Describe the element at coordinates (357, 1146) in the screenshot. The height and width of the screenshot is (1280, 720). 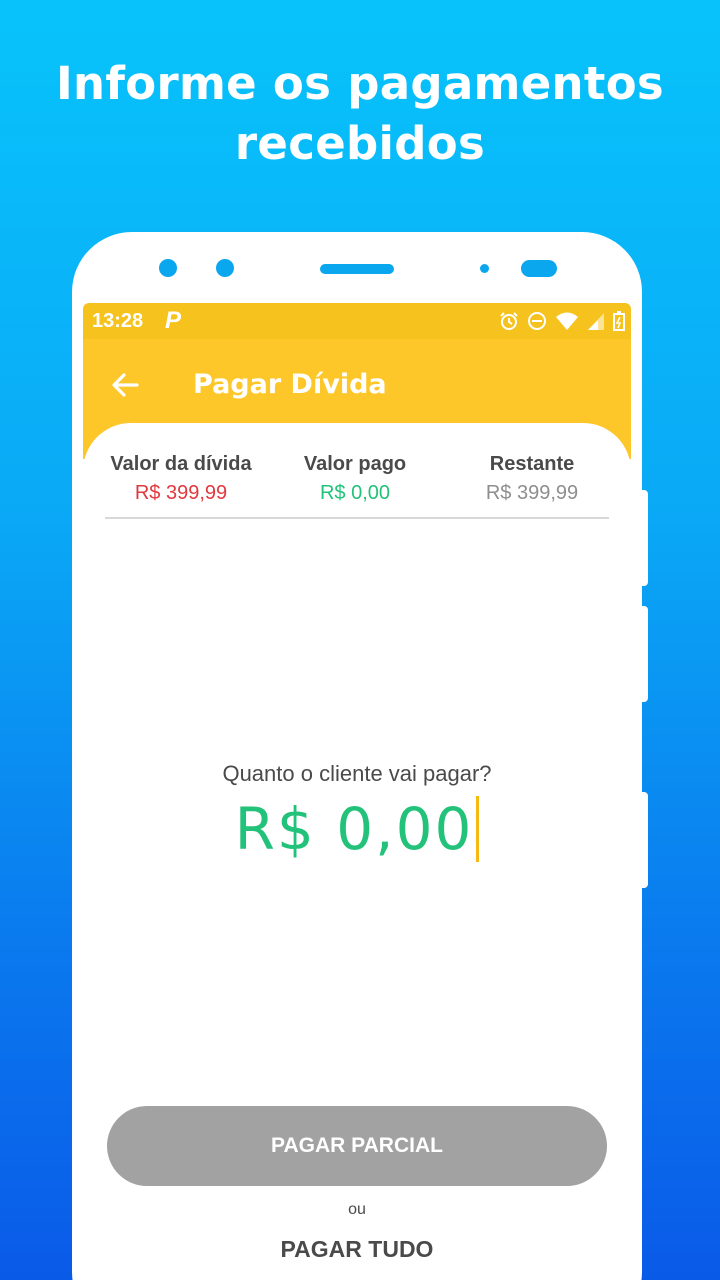
I see `pay-partial-button: PAGAR PARCIAL` at that location.